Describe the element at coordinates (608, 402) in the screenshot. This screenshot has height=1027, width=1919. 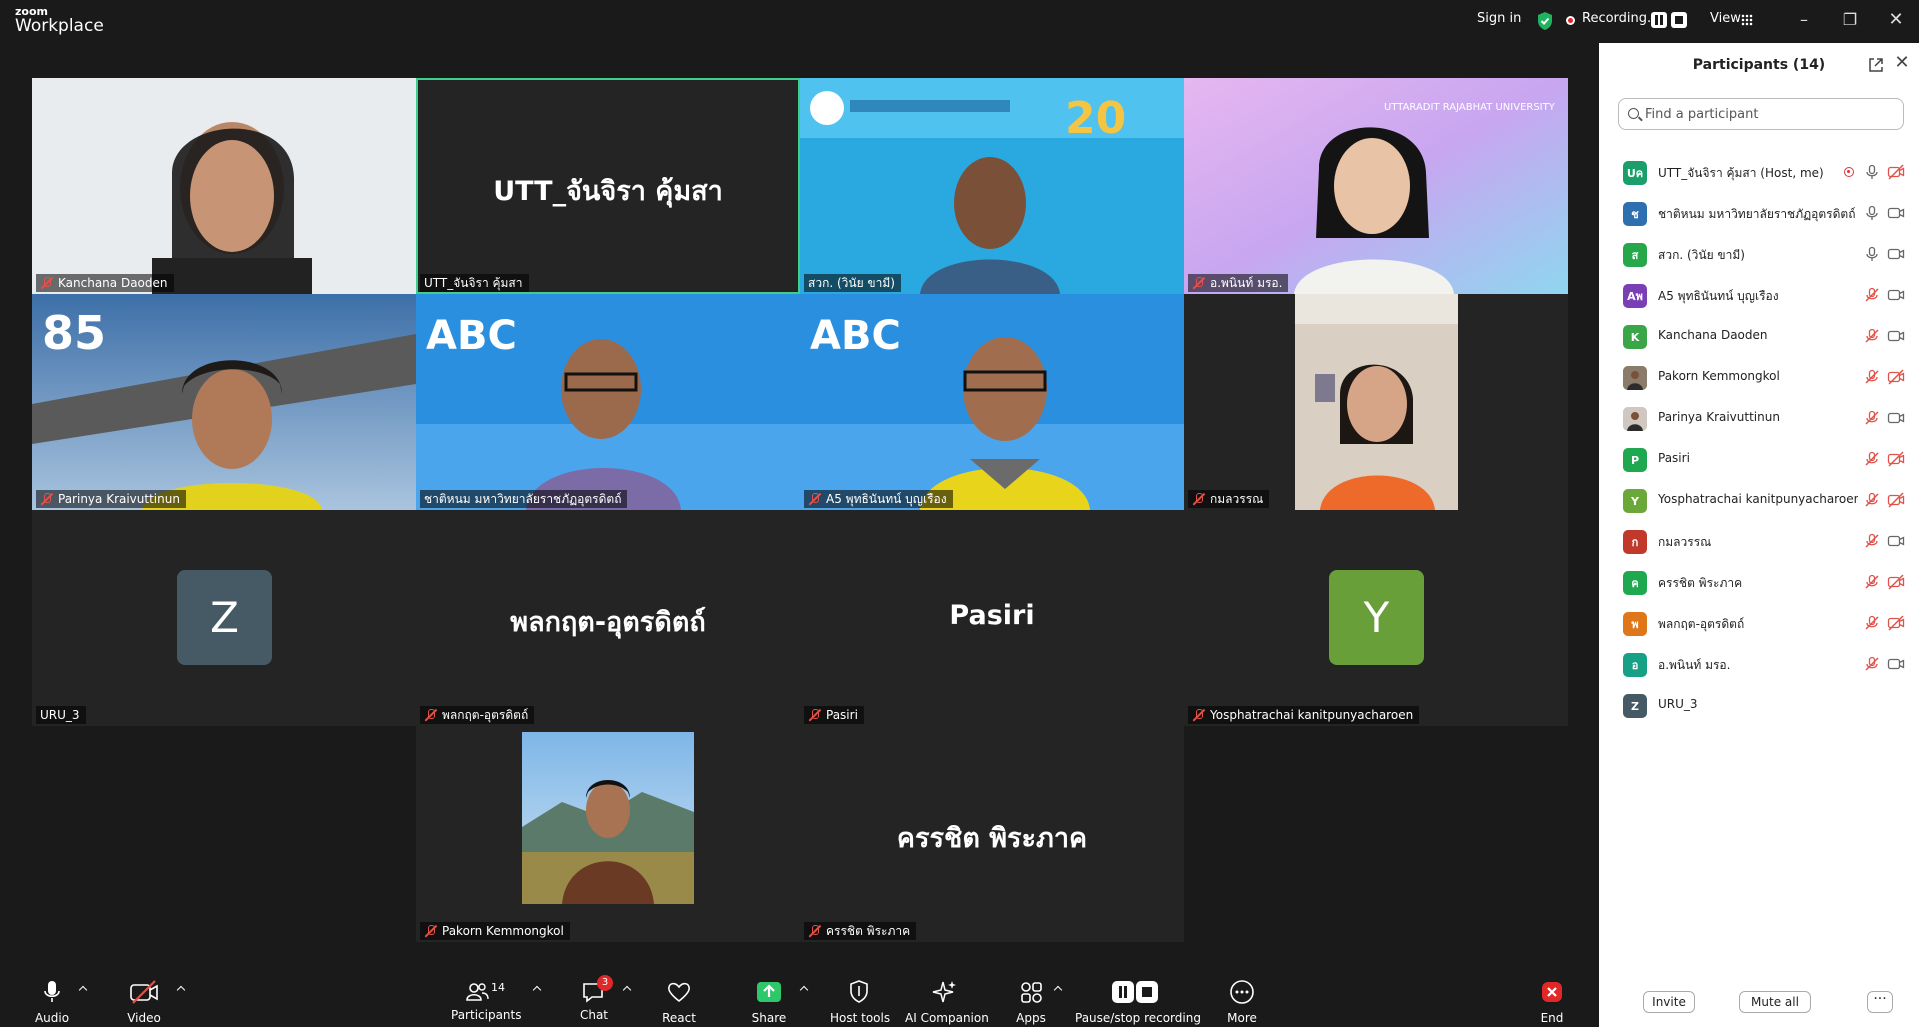
I see `video-tile: ABC ชาติหนม มหาวิทยาลัยราชภัฏอุตรดิตถ์` at that location.